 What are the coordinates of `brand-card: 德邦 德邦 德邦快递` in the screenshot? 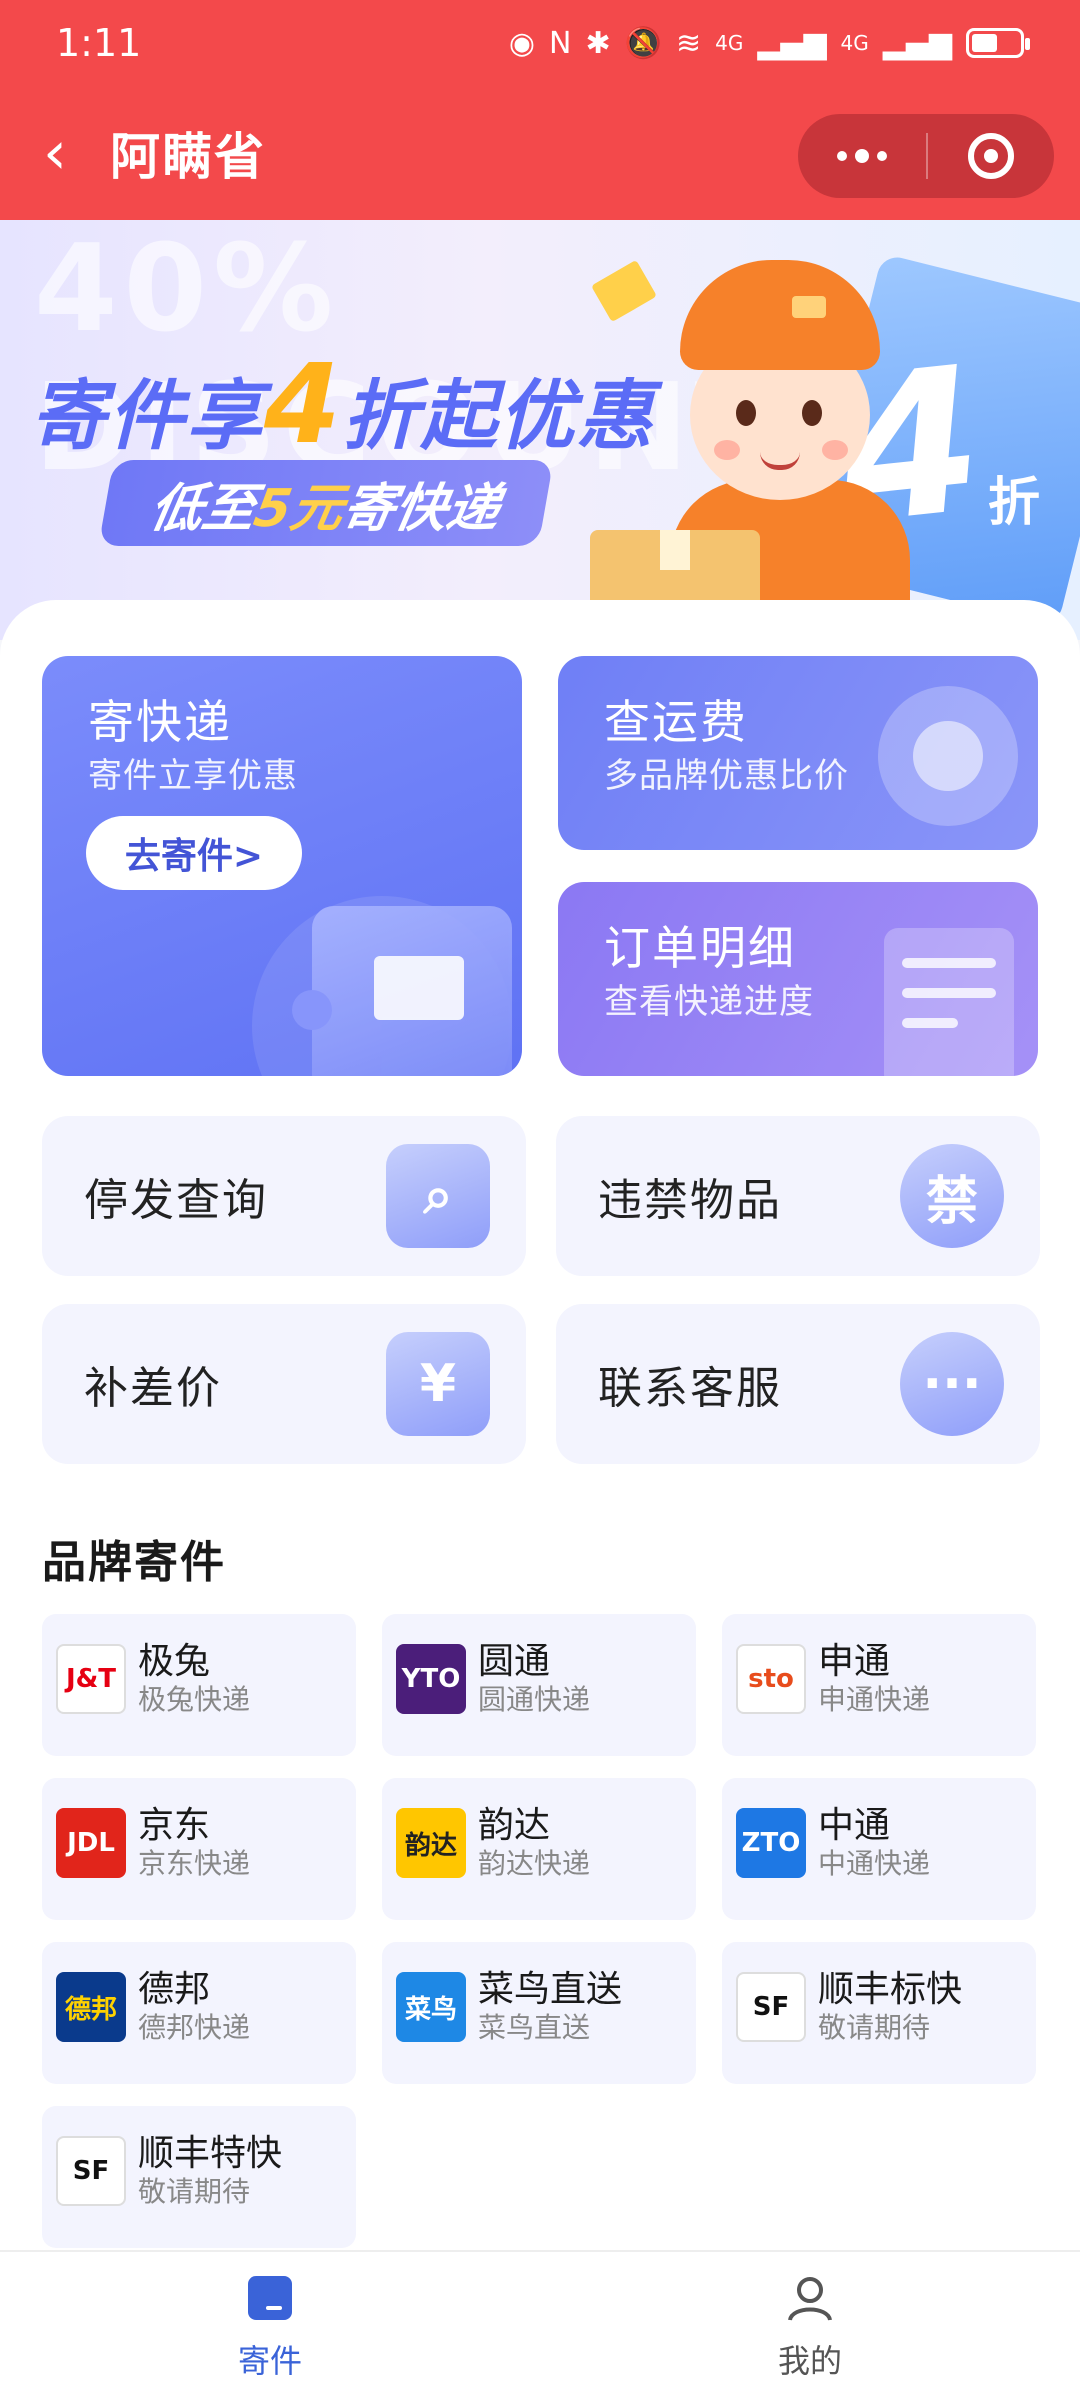 It's located at (199, 2013).